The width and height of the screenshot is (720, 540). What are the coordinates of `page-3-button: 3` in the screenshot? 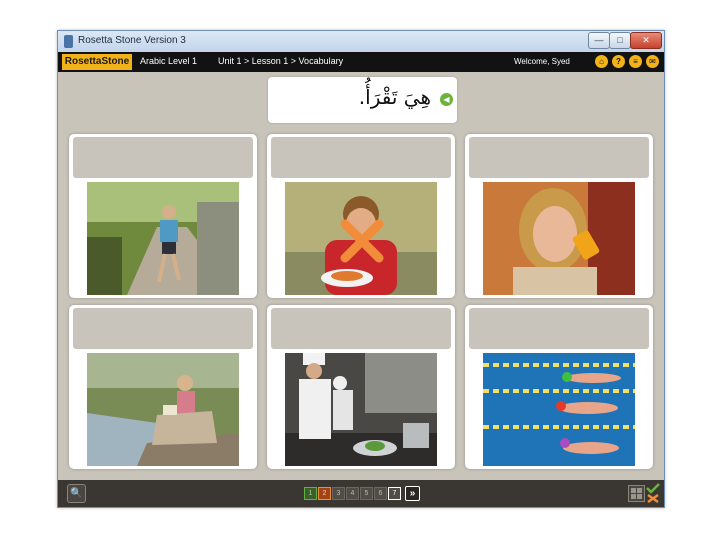 It's located at (338, 493).